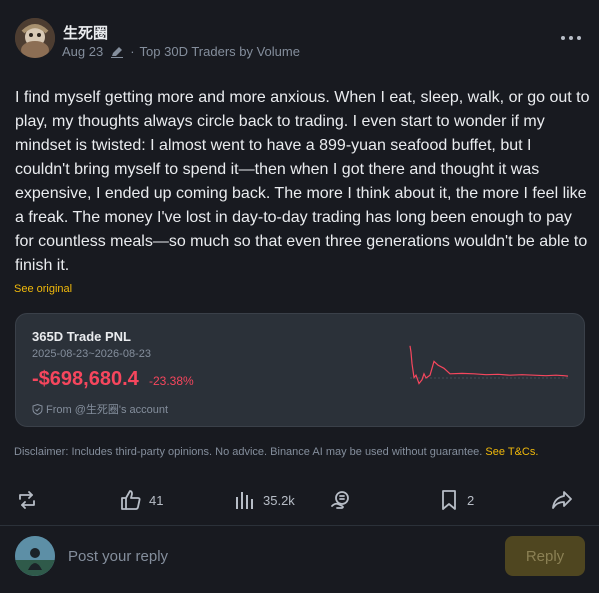 The width and height of the screenshot is (599, 593). What do you see at coordinates (83, 51) in the screenshot?
I see `post-date: Aug 23` at bounding box center [83, 51].